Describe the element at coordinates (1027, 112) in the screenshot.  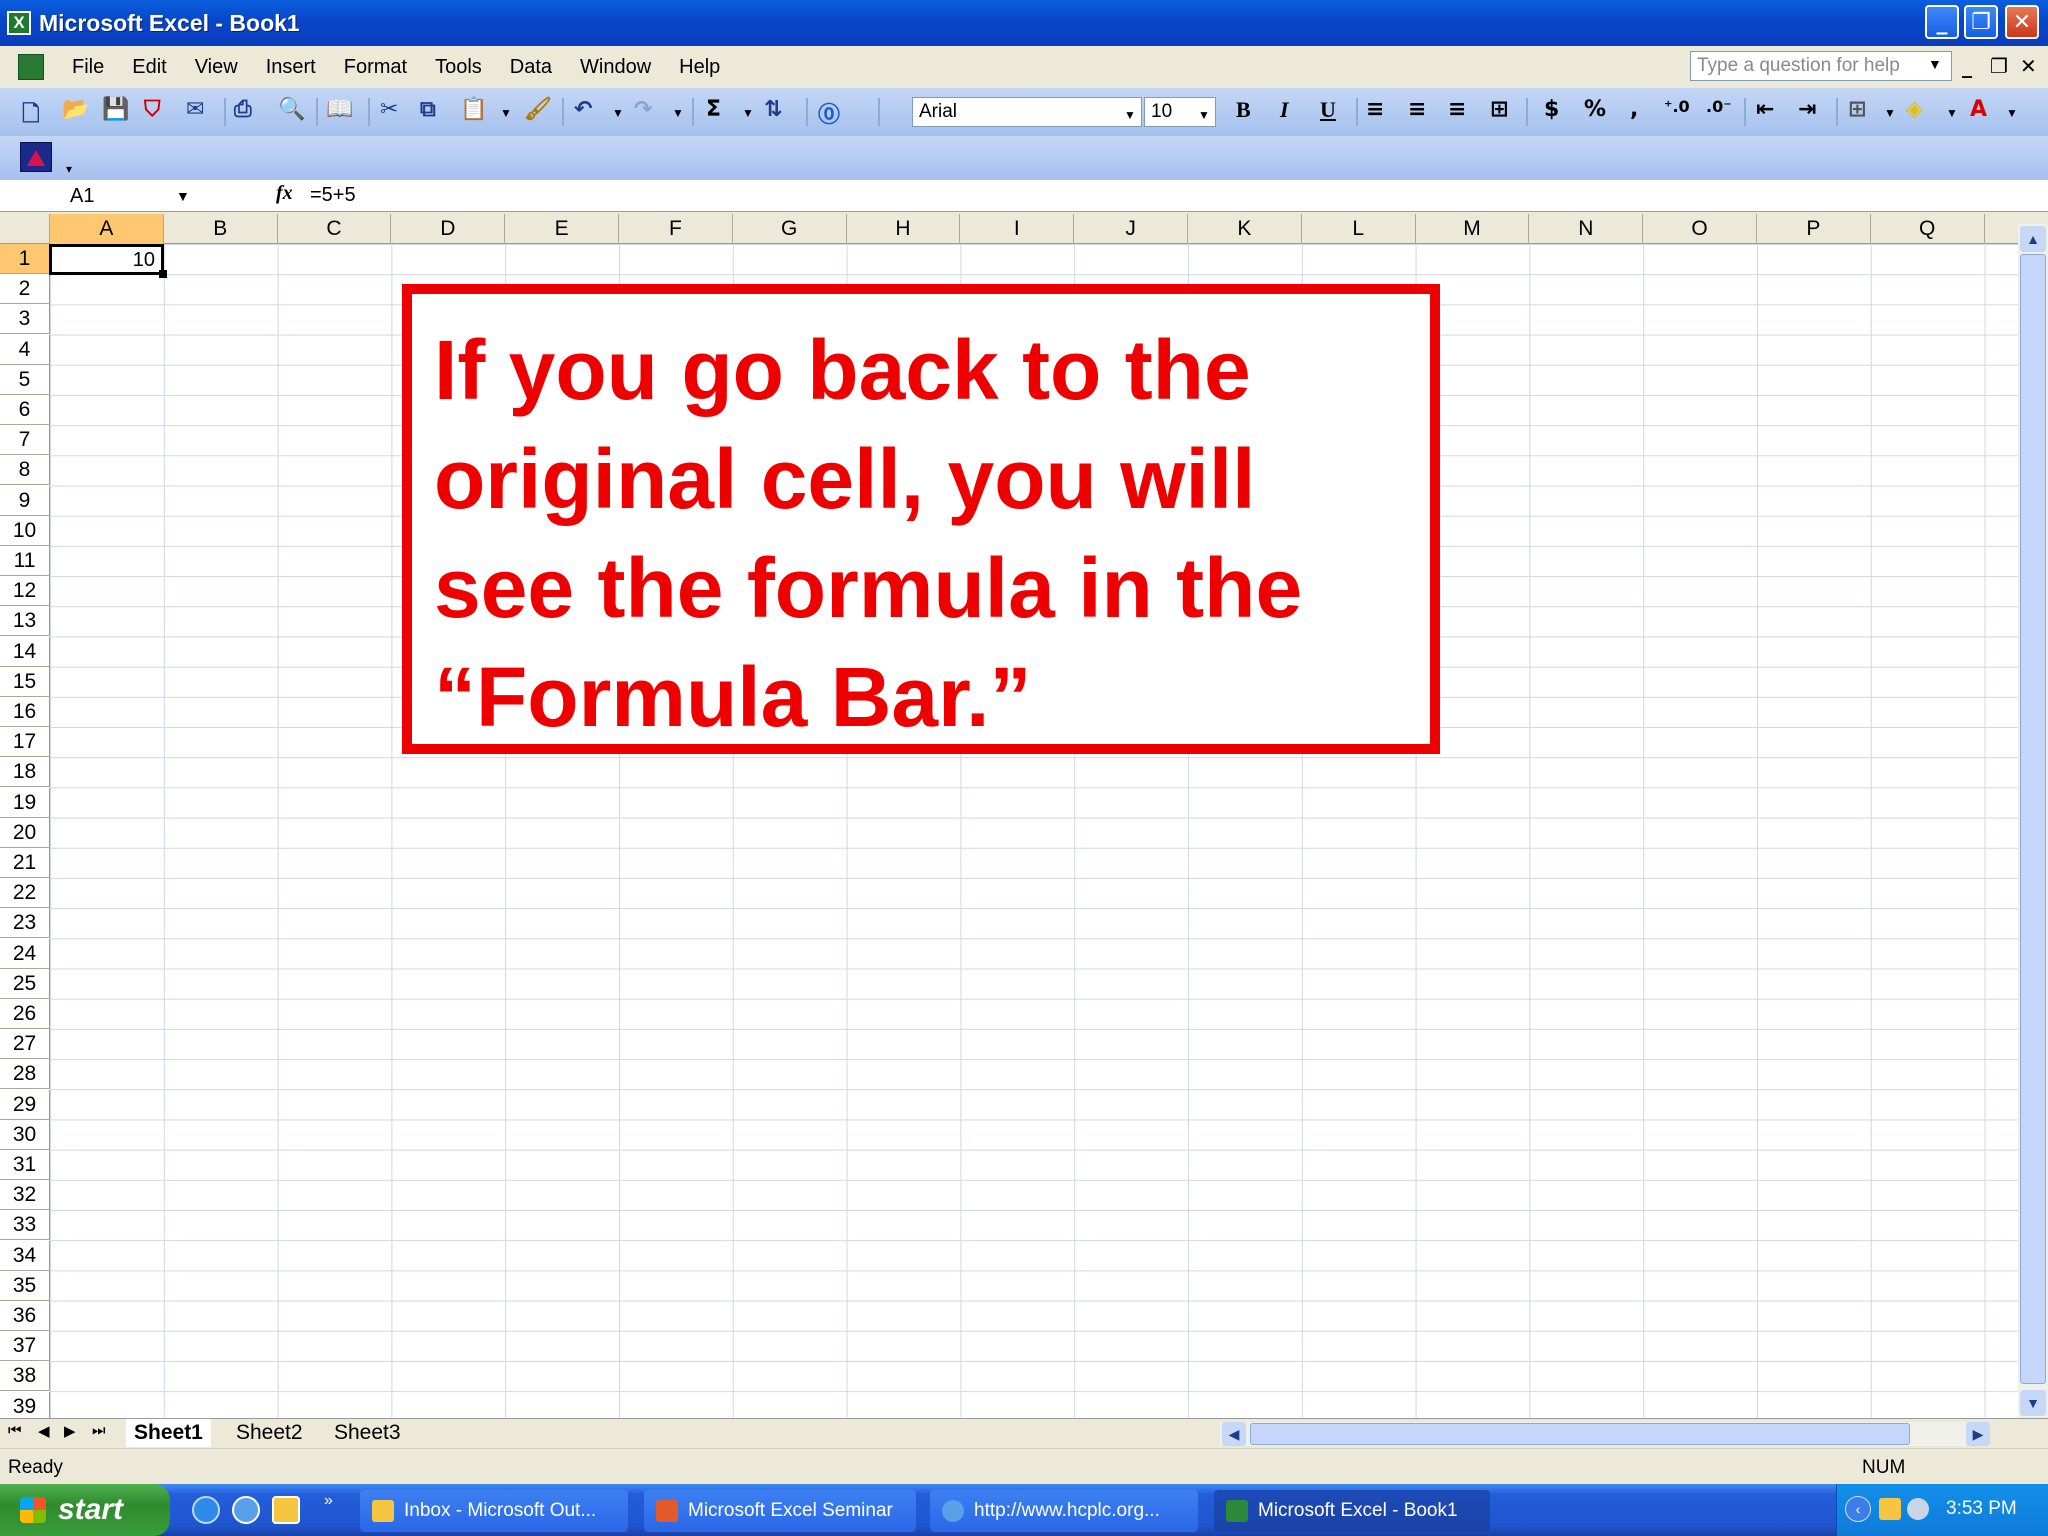
I see `font-name-field: Arial` at that location.